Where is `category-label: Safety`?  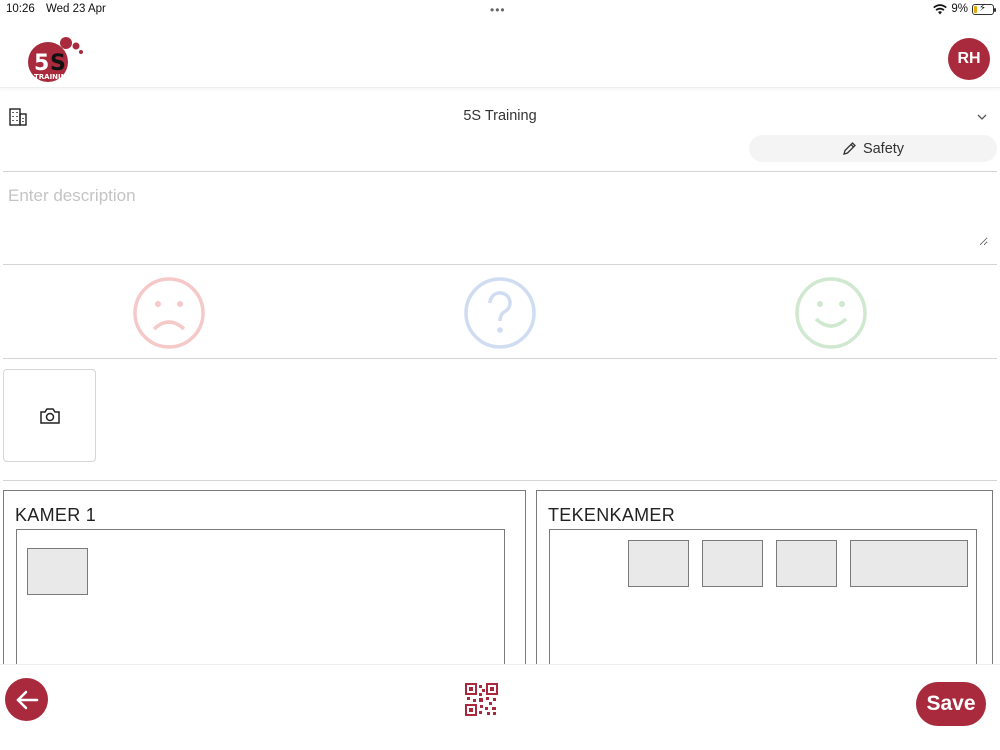
category-label: Safety is located at coordinates (883, 148).